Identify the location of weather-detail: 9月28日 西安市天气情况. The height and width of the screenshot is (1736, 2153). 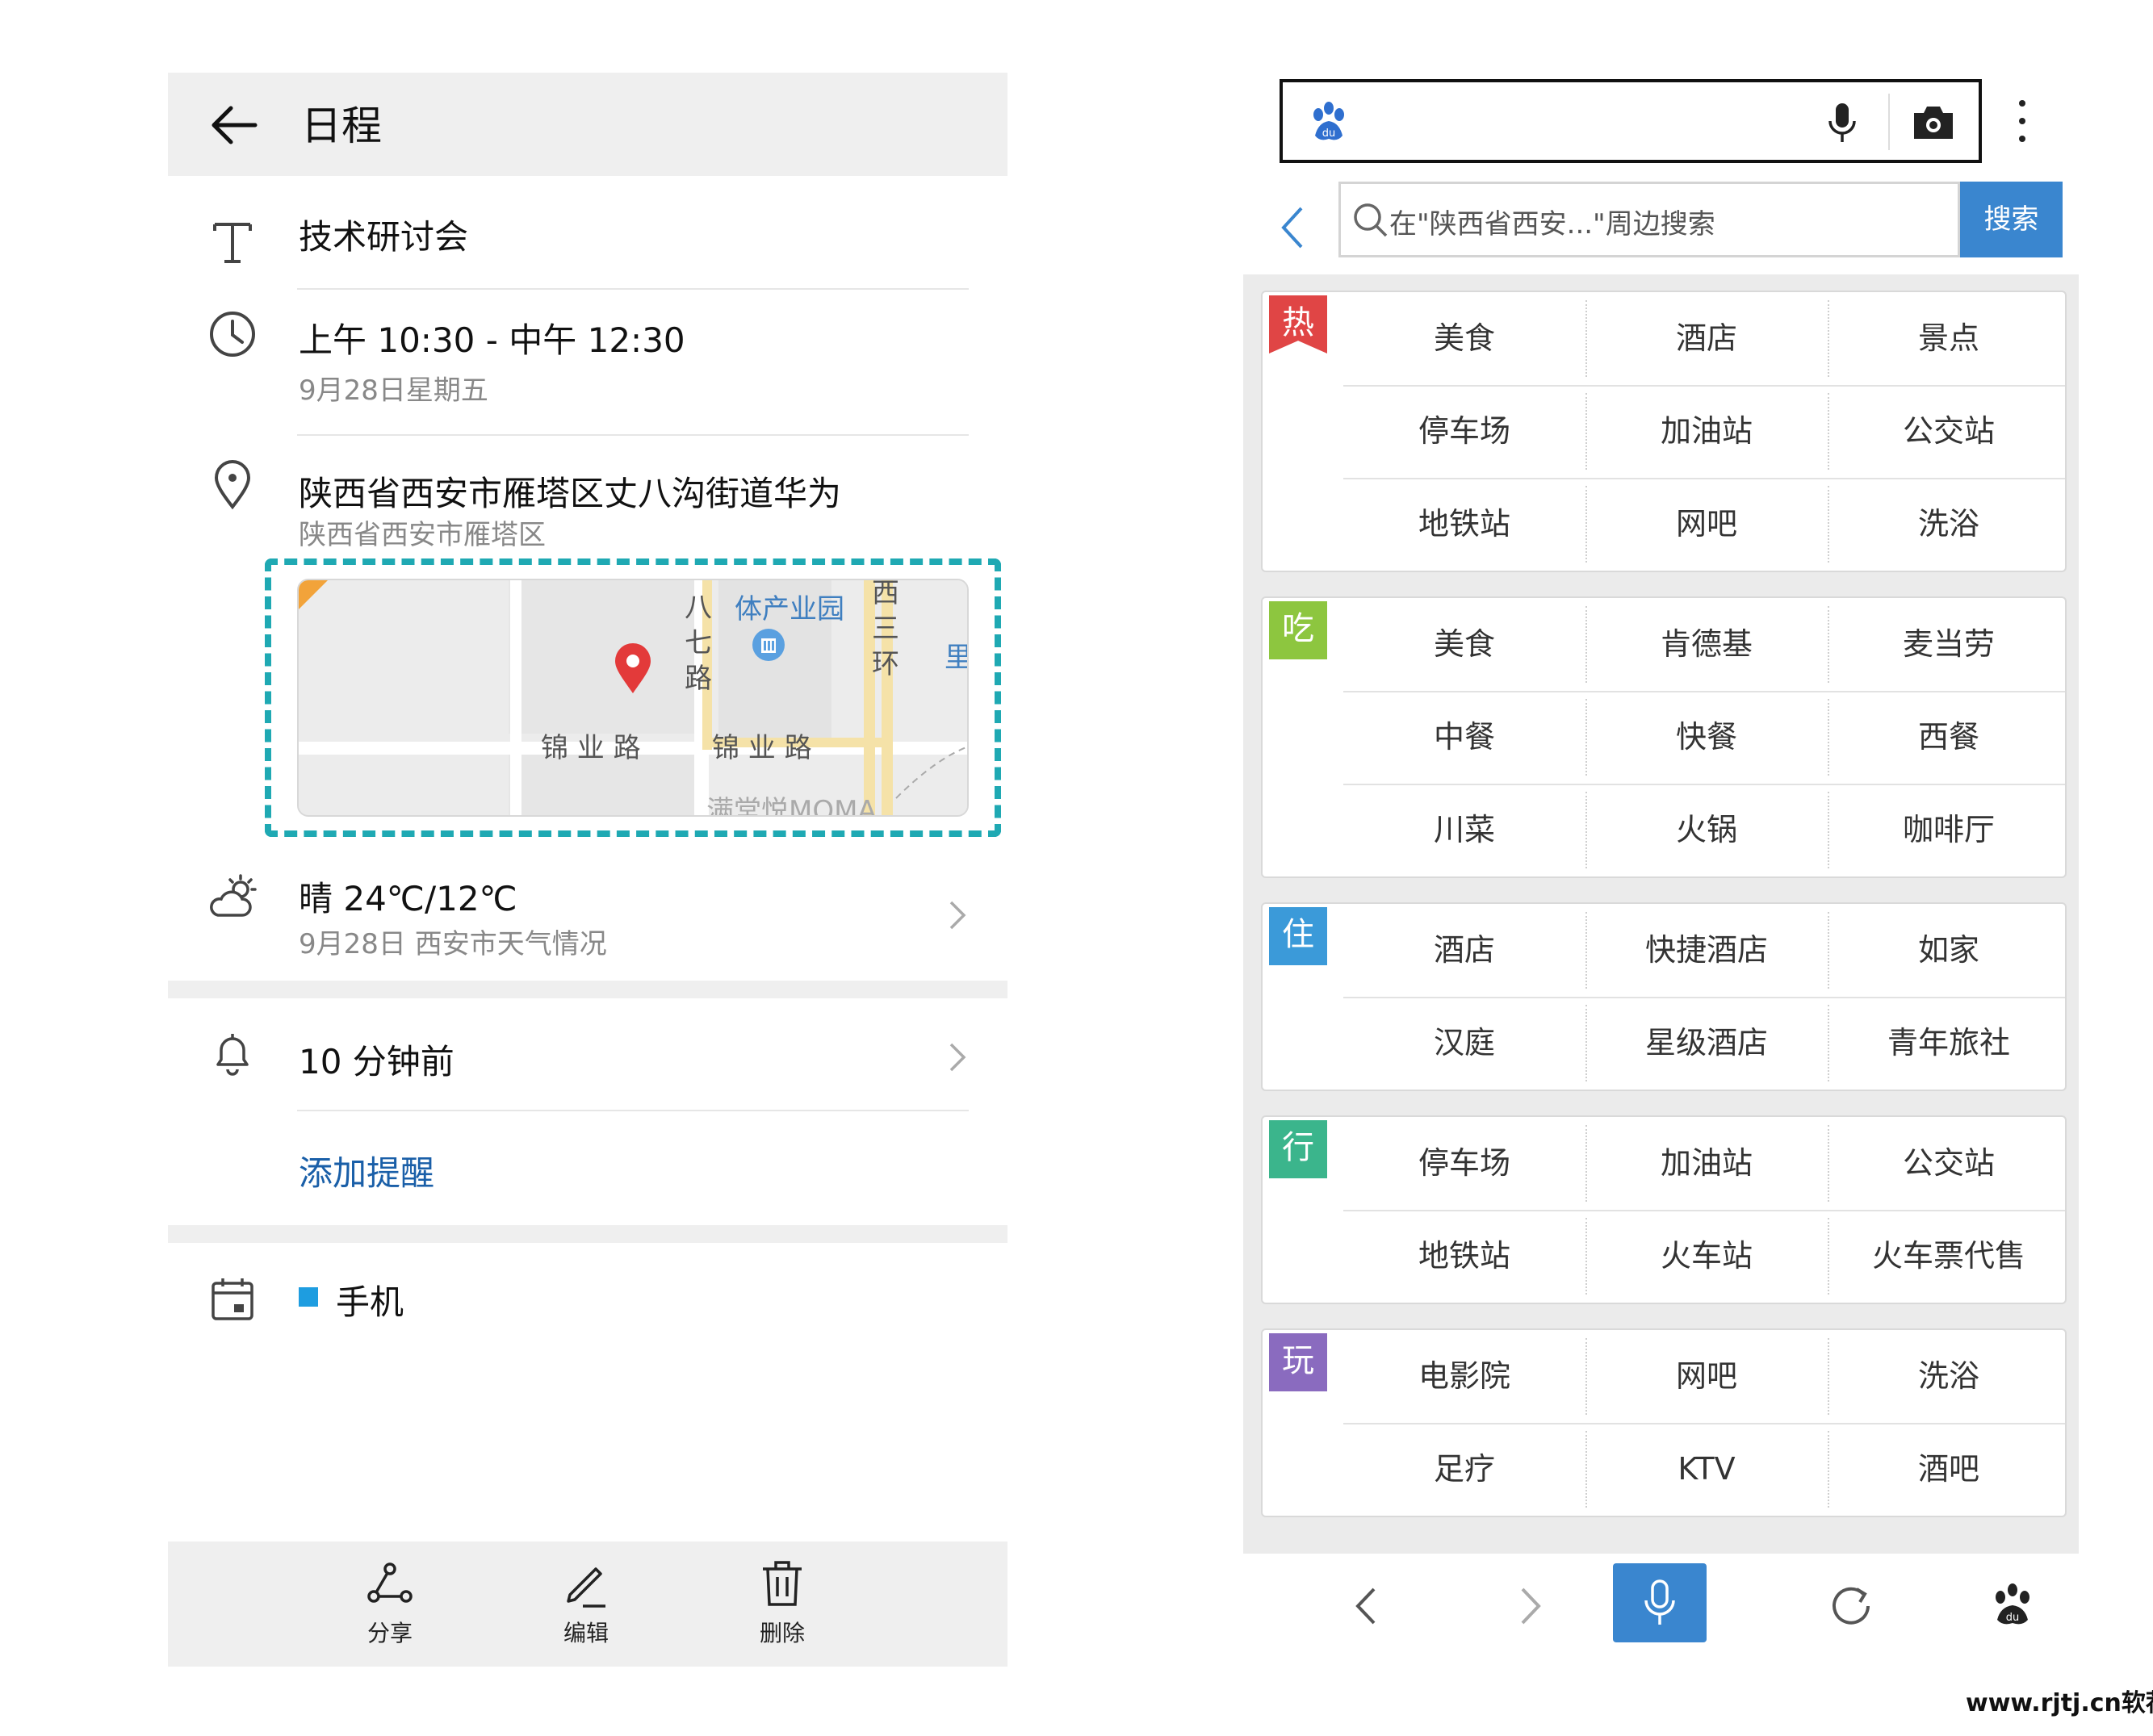
(453, 944).